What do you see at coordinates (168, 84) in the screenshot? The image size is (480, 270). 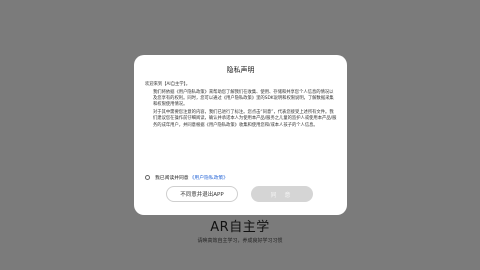 I see `greeting-text: 欢迎来到【AI自主学】。` at bounding box center [168, 84].